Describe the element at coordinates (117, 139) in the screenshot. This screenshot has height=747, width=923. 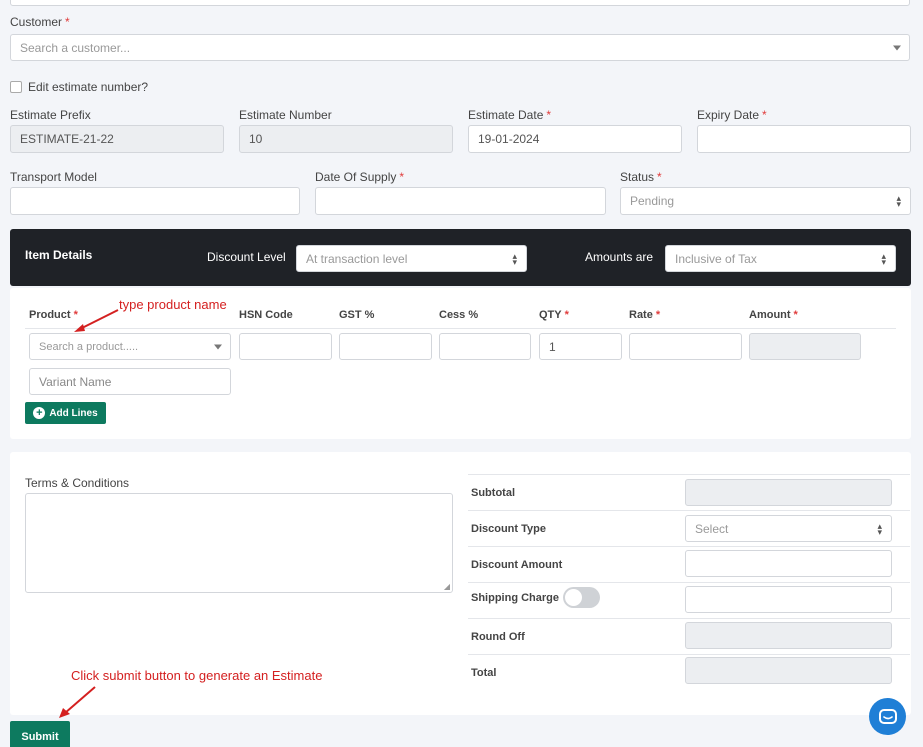
I see `estimate-prefix-field: ESTIMATE-21-22` at that location.